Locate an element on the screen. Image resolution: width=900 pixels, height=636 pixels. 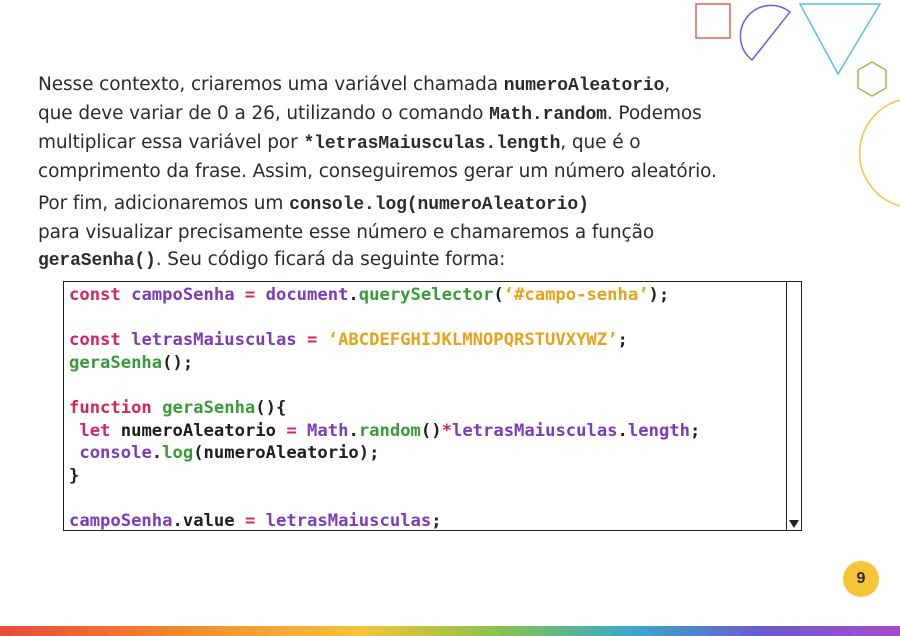
page-number: 9 is located at coordinates (861, 578).